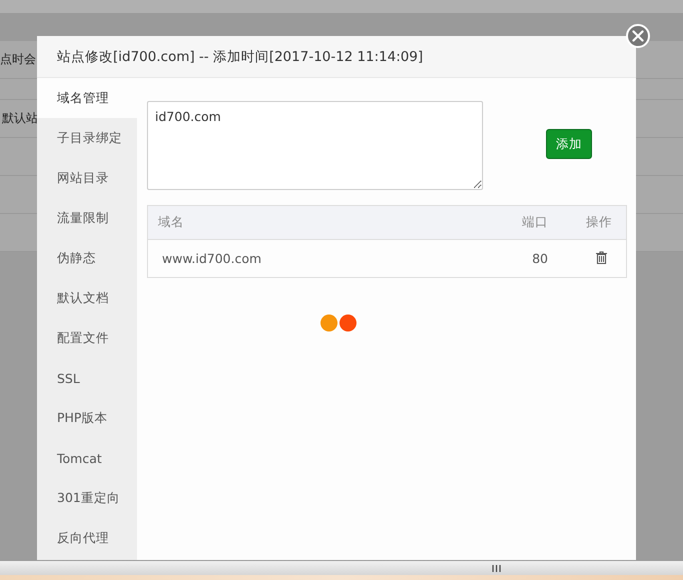 The width and height of the screenshot is (683, 580). I want to click on sidebar-item: 伪静态, so click(87, 258).